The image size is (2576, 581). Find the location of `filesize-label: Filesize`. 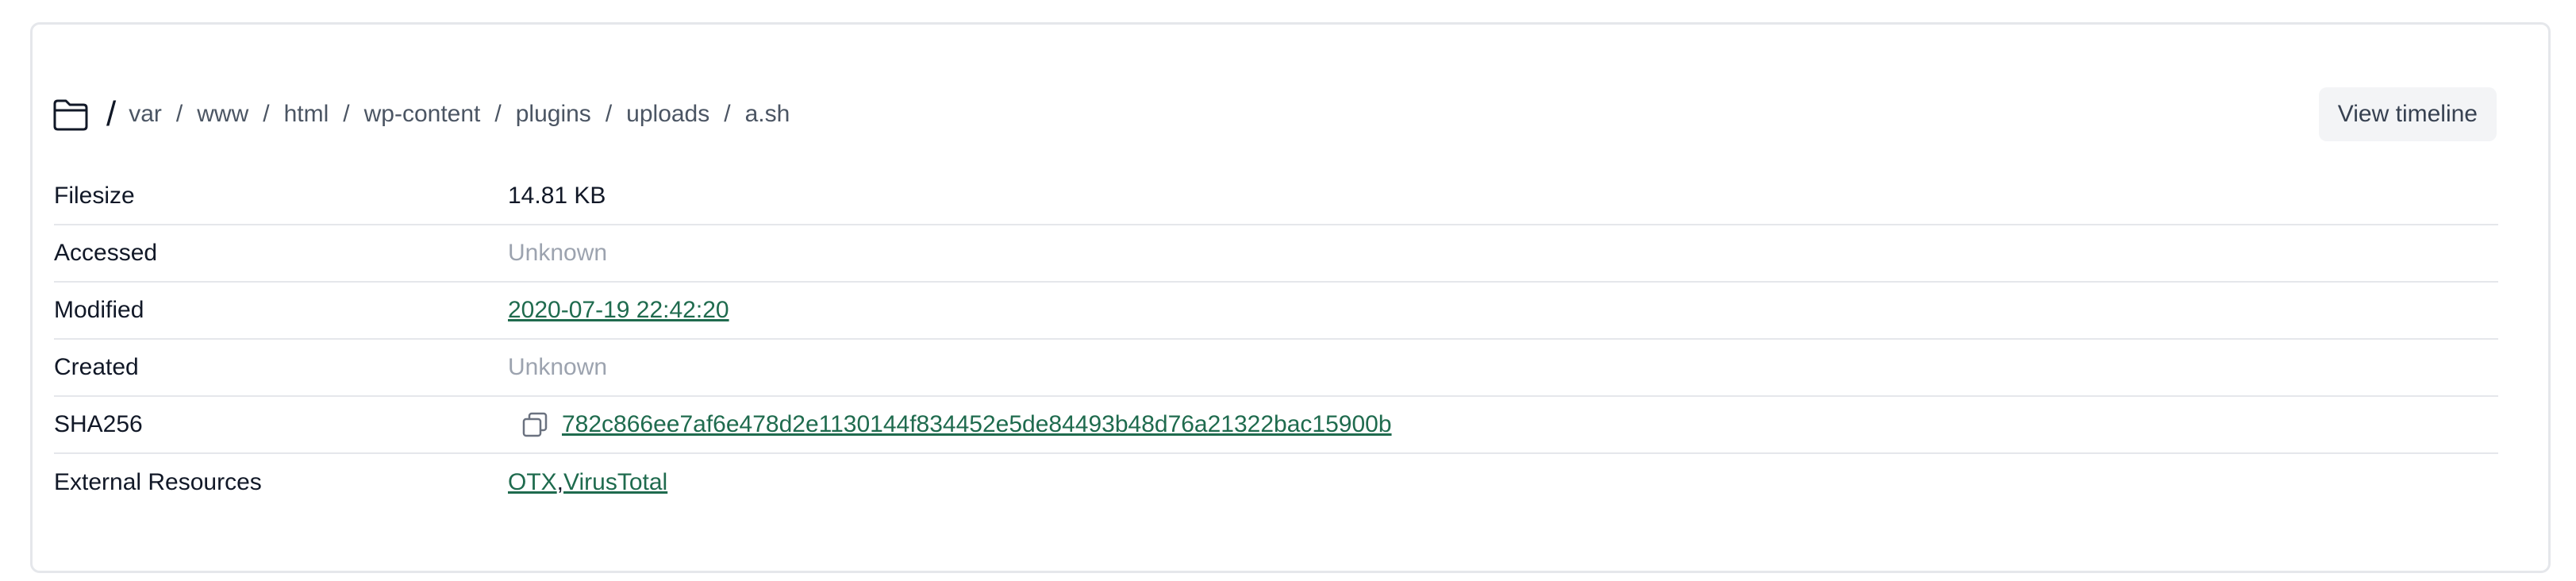

filesize-label: Filesize is located at coordinates (94, 196).